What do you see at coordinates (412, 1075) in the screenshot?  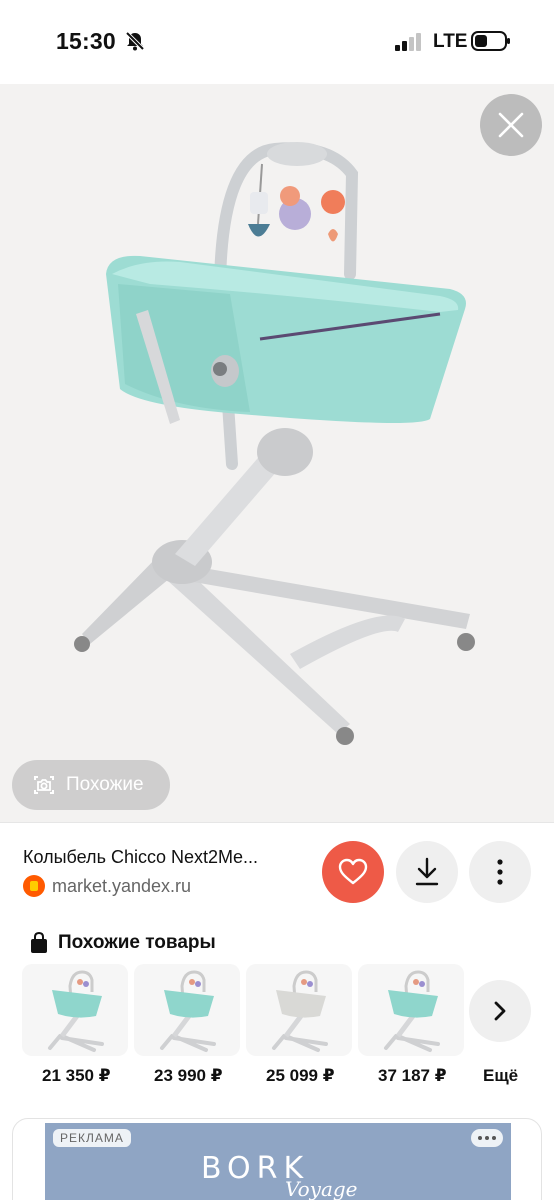 I see `product-price: 37 187 ₽` at bounding box center [412, 1075].